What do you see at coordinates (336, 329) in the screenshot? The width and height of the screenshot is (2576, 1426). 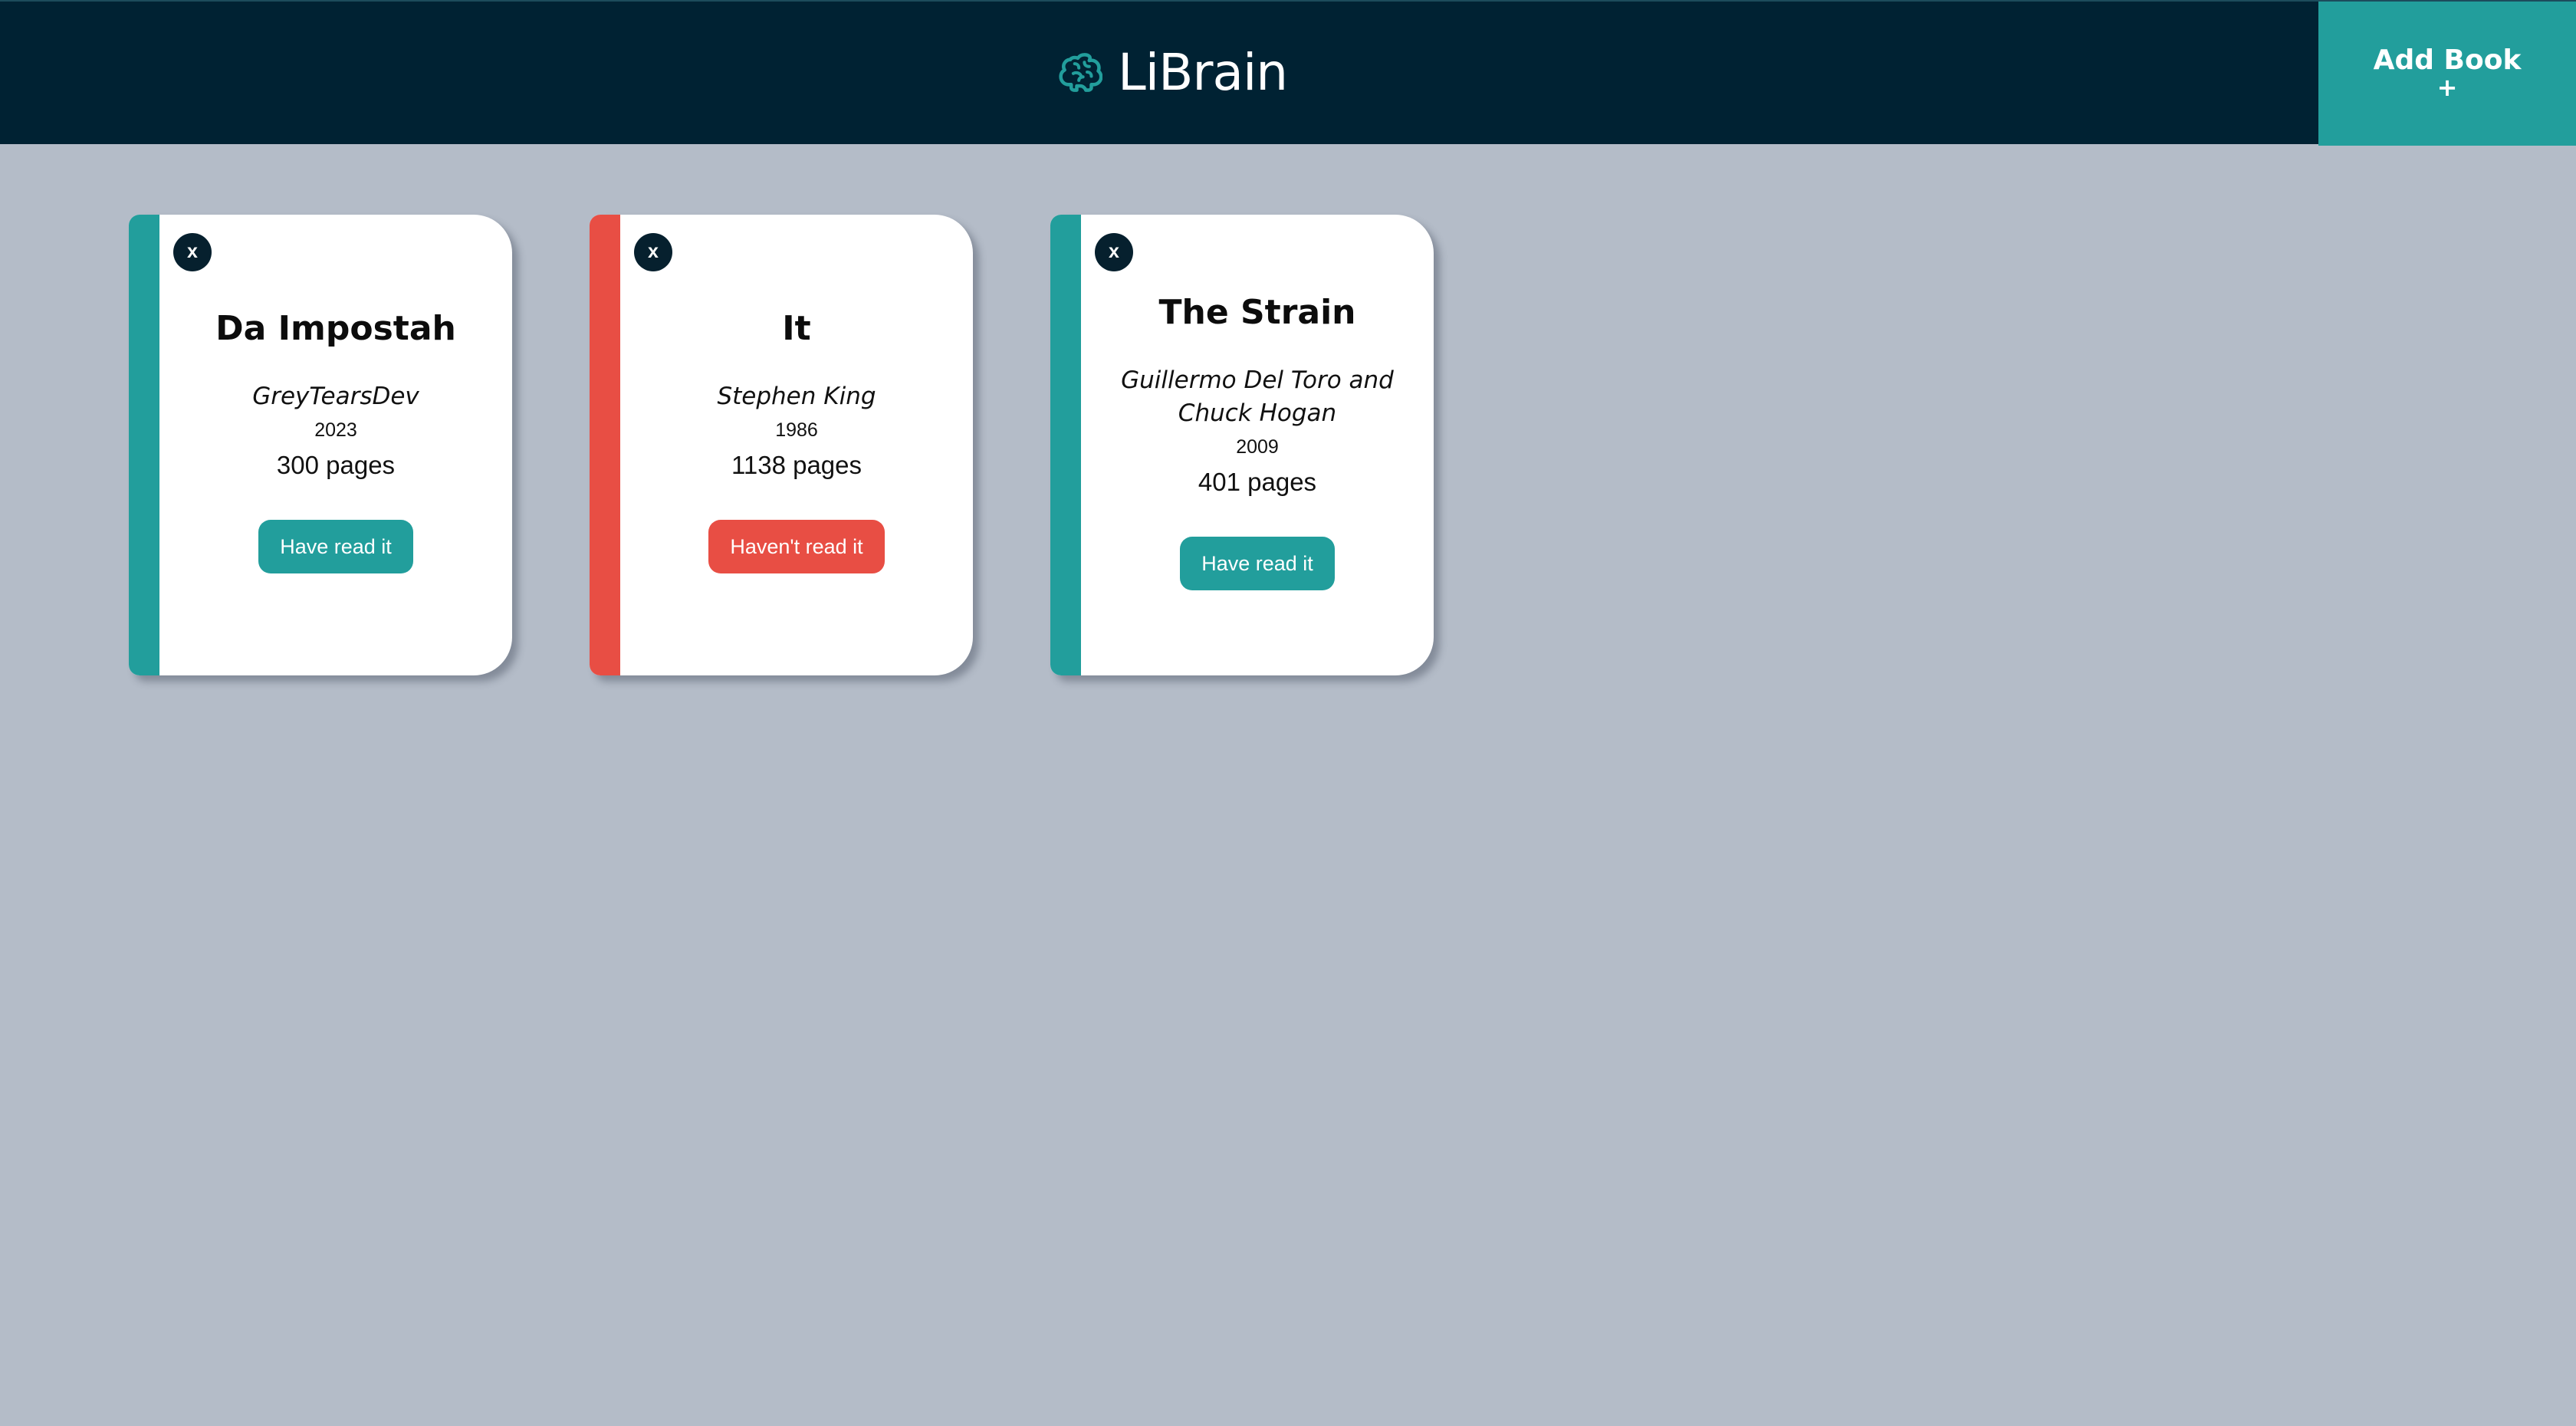 I see `book-title: Da Impostah` at bounding box center [336, 329].